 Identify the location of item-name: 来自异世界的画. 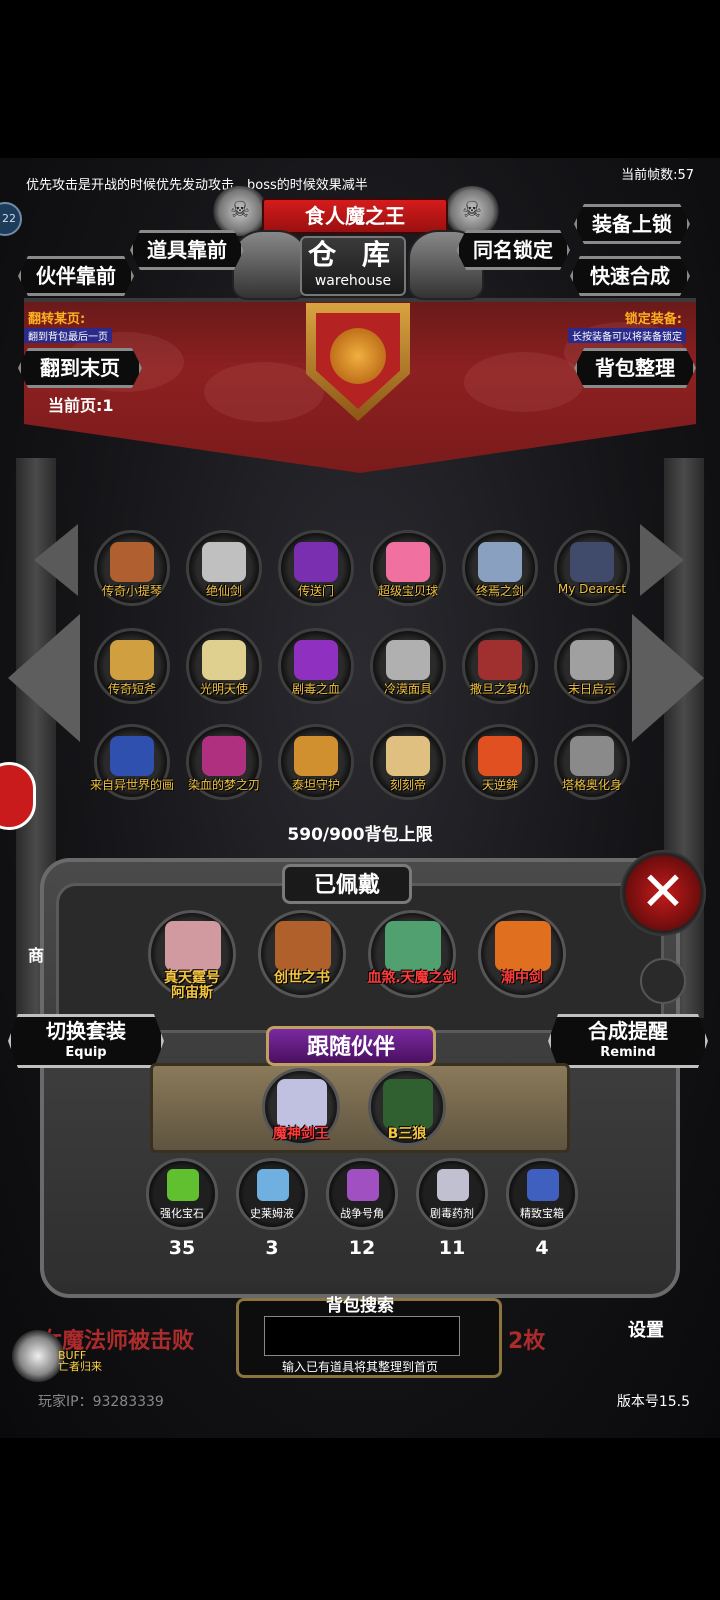
(131, 785).